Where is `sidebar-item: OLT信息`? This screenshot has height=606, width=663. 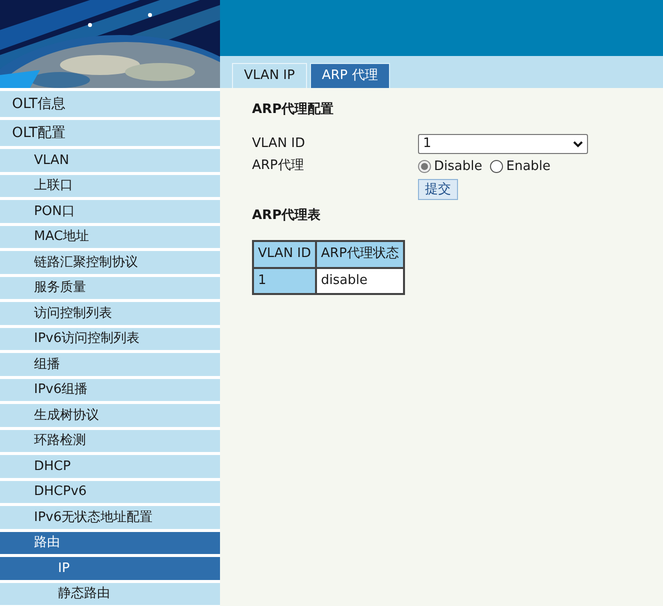
sidebar-item: OLT信息 is located at coordinates (110, 104).